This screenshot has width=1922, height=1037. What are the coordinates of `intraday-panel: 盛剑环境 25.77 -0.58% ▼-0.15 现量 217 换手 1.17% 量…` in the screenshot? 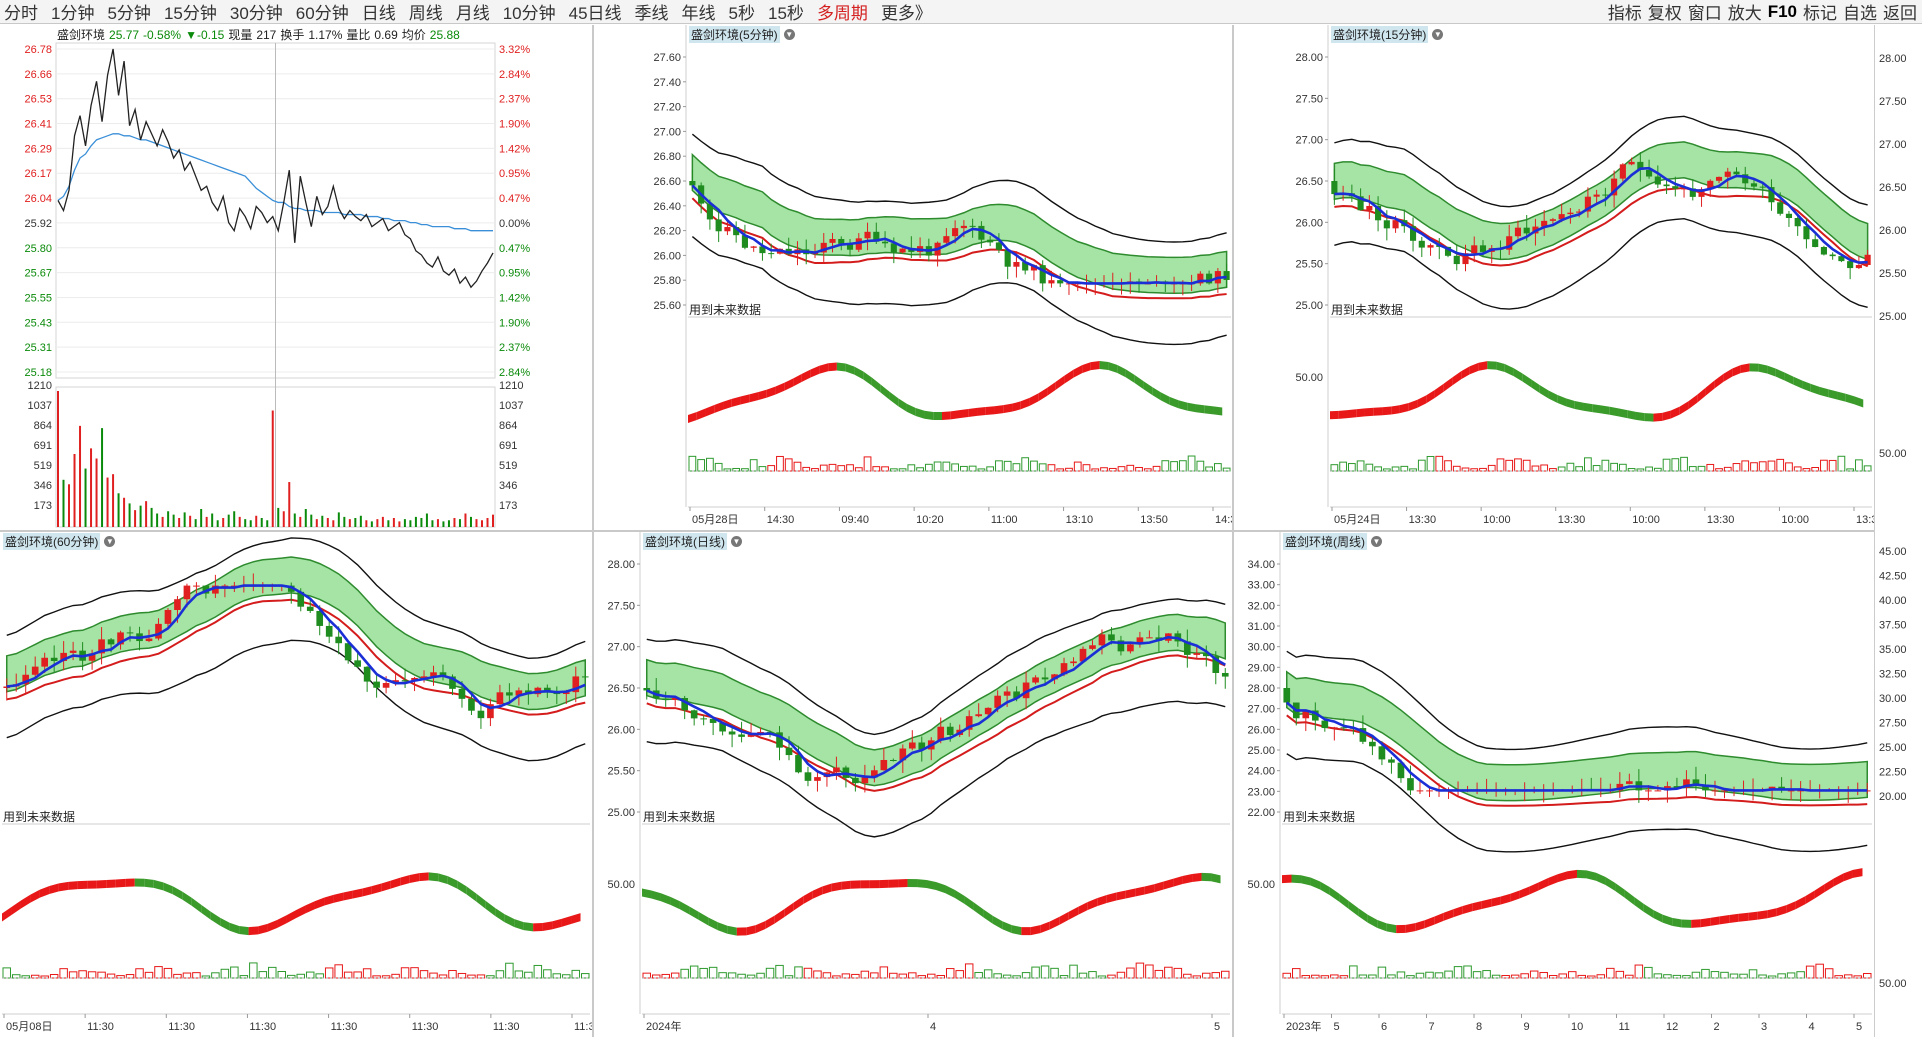 It's located at (296, 277).